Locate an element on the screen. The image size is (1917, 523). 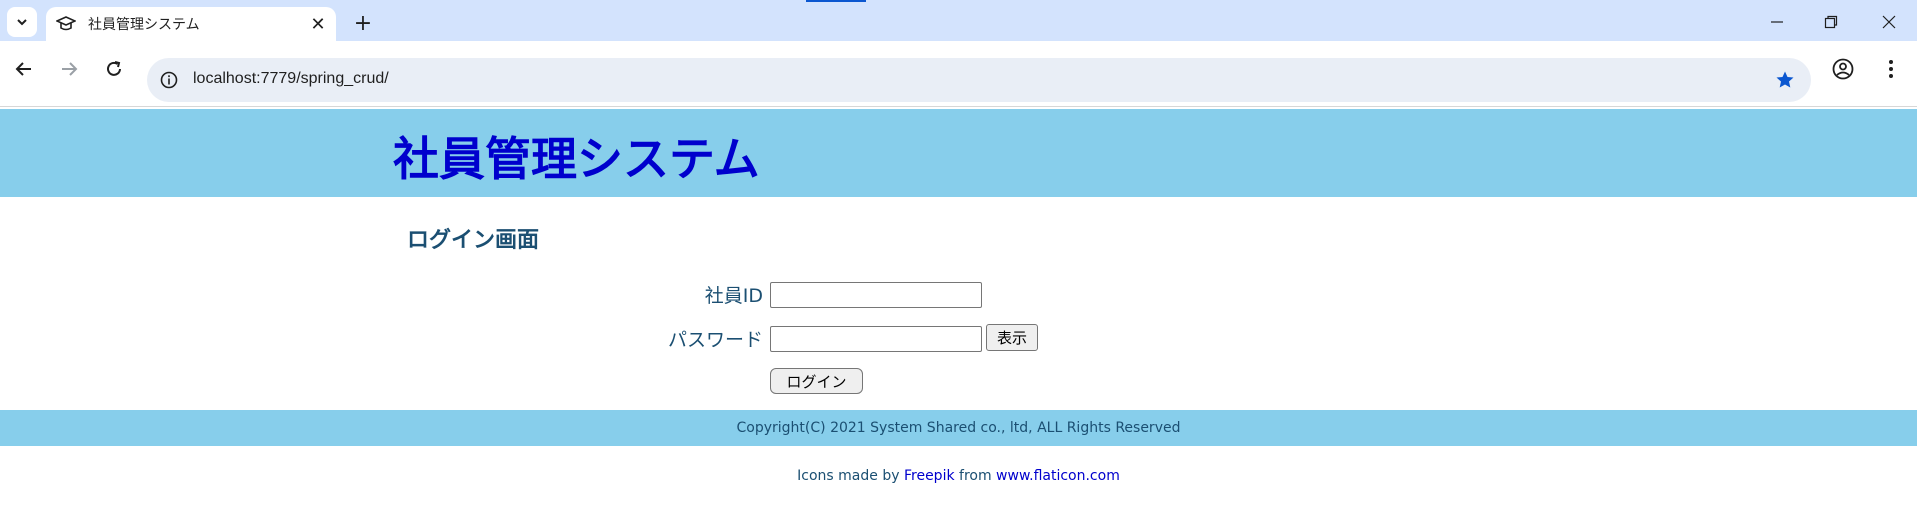
site-info-icon is located at coordinates (169, 80).